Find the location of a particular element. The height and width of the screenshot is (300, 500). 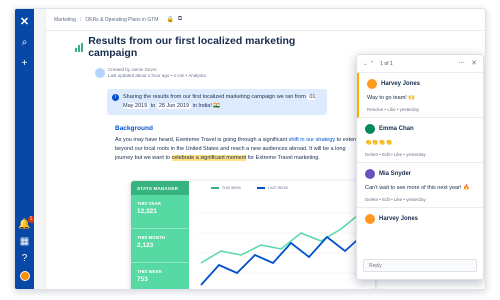

strategy-link: shift in our strategy is located at coordinates (312, 140).